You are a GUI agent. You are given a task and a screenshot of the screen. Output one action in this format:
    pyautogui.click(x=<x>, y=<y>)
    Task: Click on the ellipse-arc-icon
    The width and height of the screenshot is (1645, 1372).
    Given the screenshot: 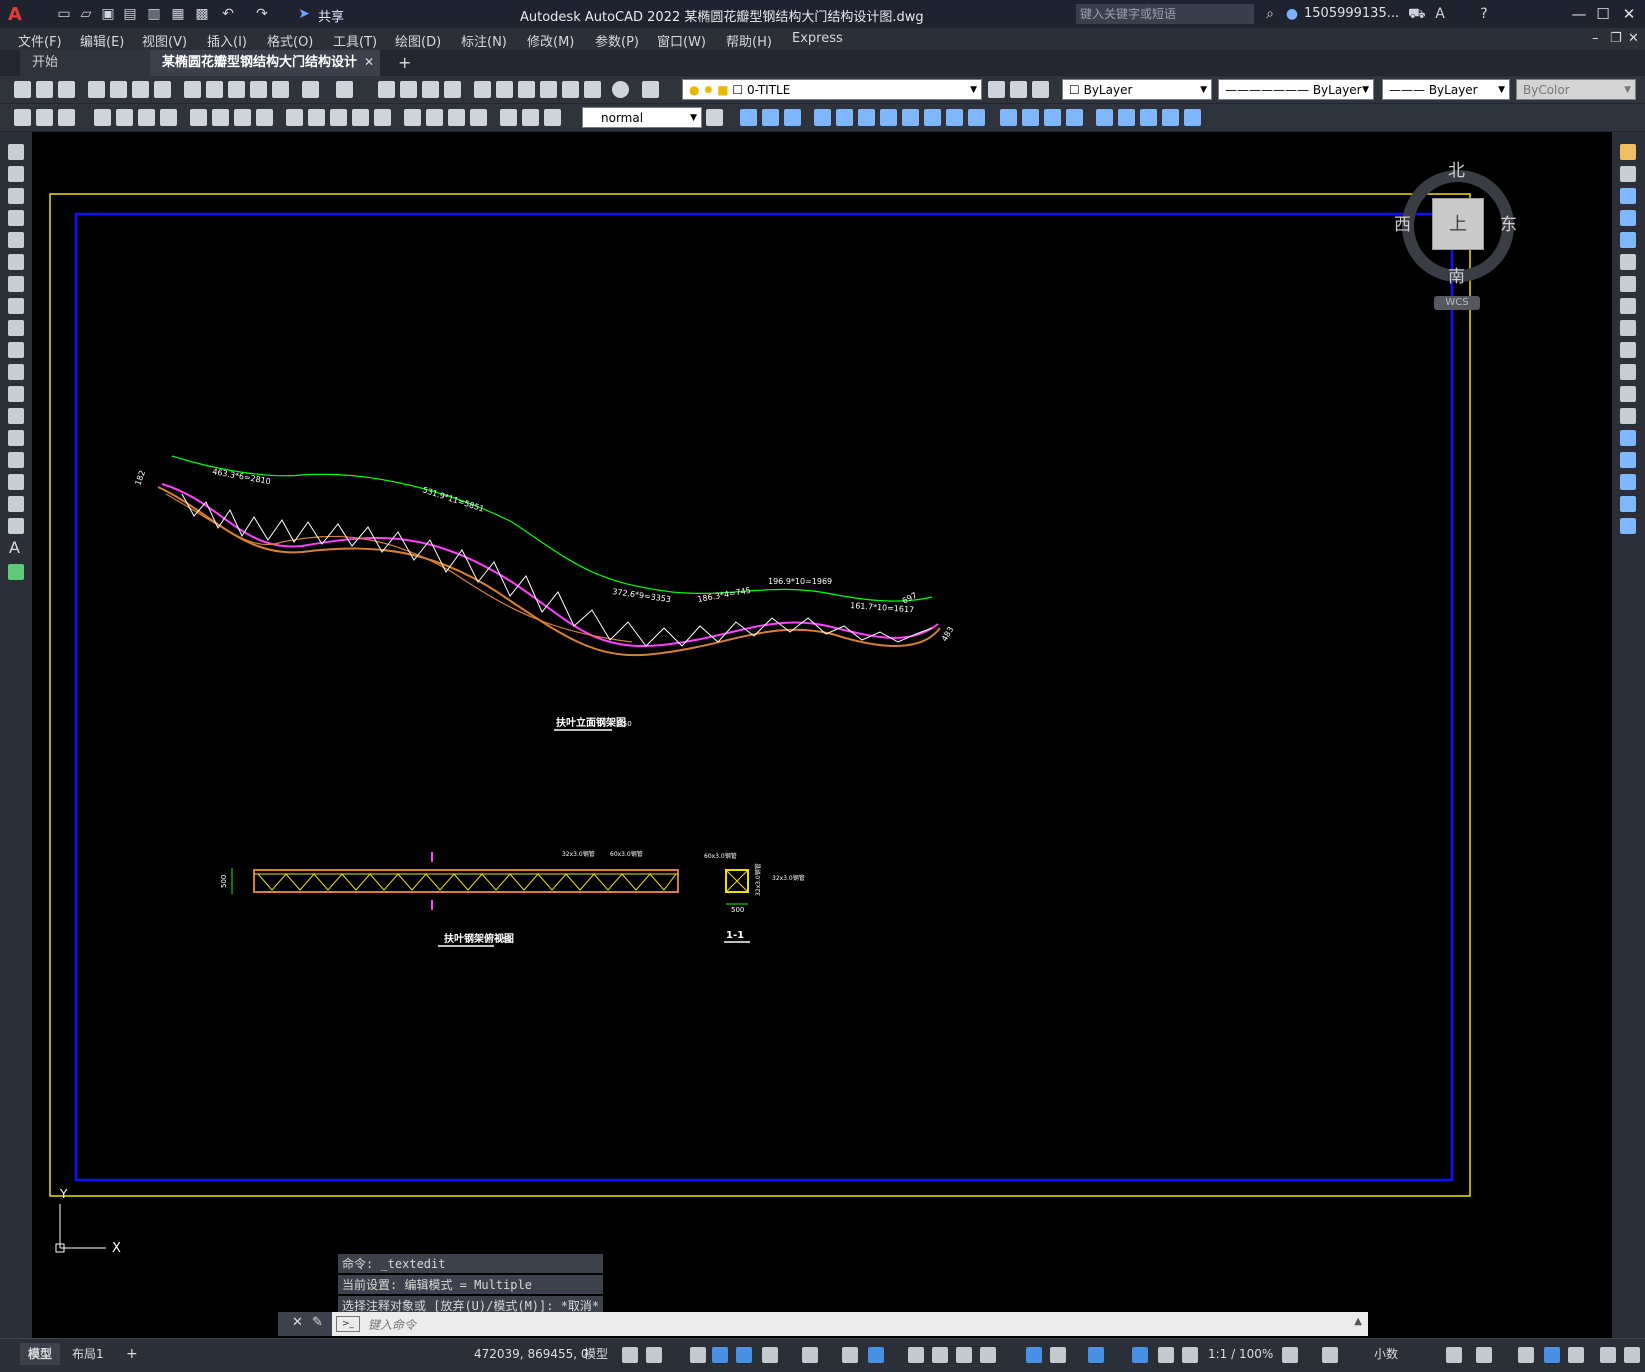 What is the action you would take?
    pyautogui.click(x=16, y=372)
    